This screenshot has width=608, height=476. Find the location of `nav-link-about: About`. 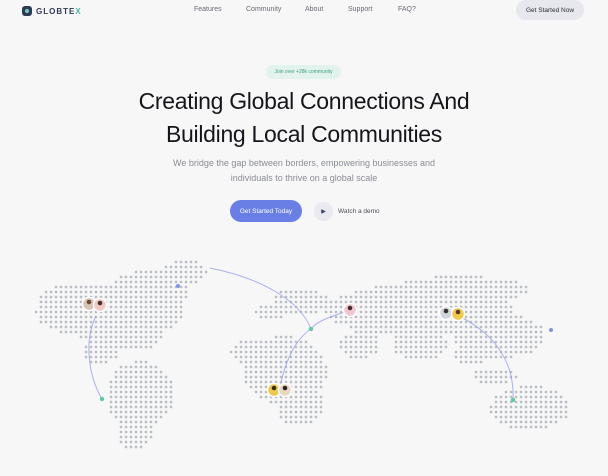

nav-link-about: About is located at coordinates (326, 9).